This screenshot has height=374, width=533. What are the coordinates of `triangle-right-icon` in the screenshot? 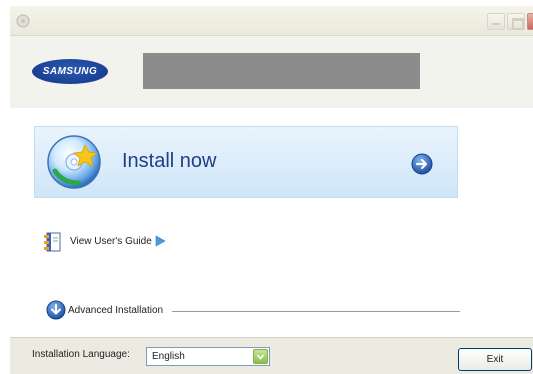 It's located at (160, 241).